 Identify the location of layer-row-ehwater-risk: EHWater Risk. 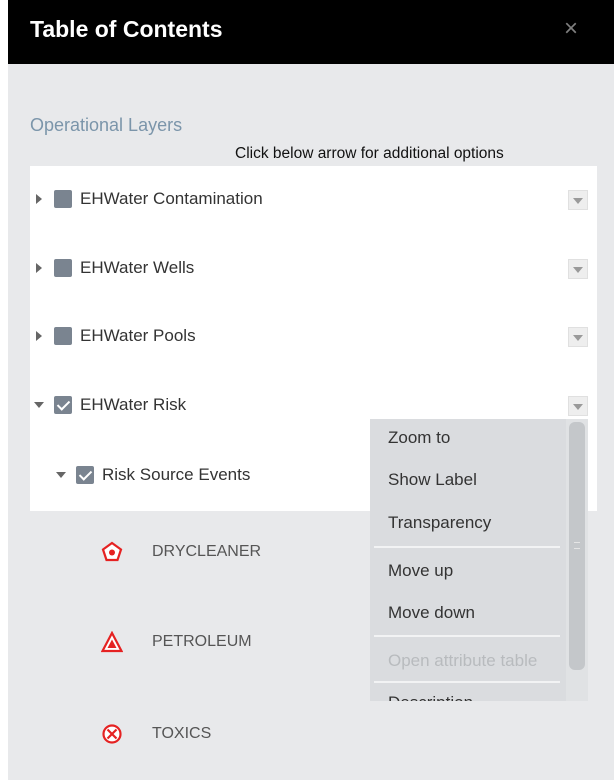
(110, 405).